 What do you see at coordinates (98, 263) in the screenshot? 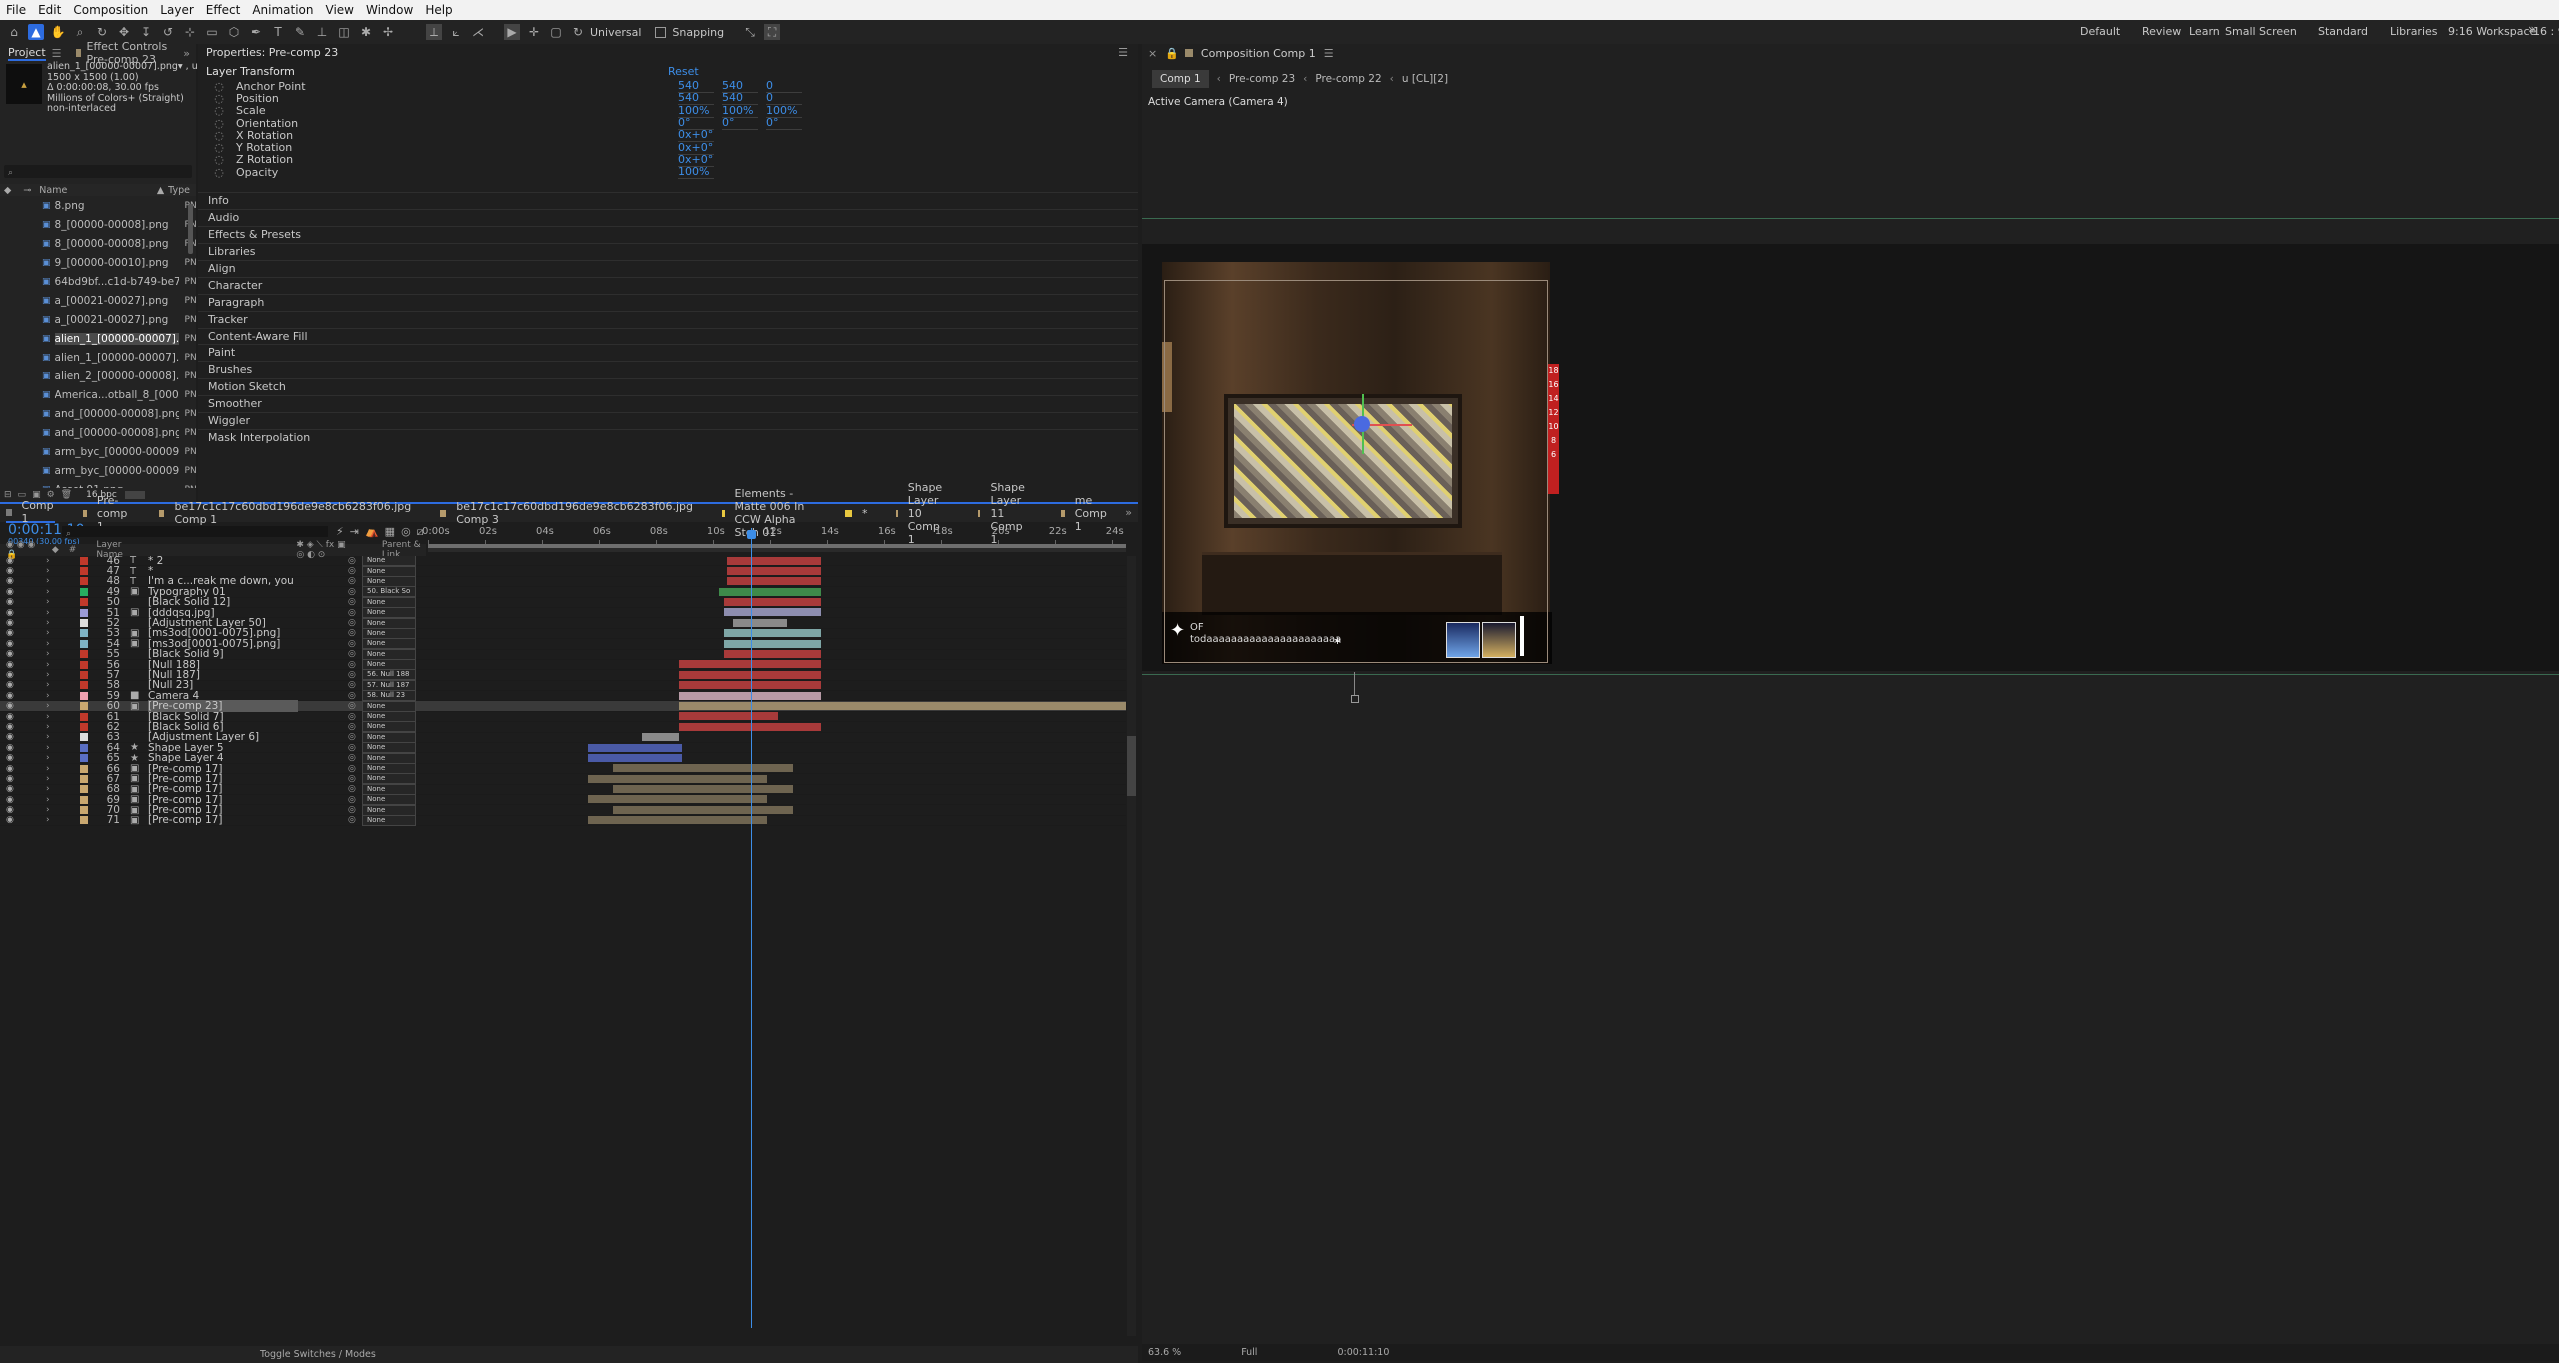
I see `project-item: ▣ 9_[00000-00010].png PN` at bounding box center [98, 263].